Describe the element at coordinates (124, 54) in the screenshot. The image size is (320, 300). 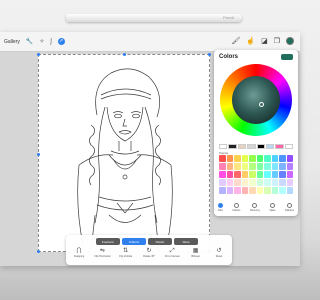
I see `transform-handle-top` at that location.